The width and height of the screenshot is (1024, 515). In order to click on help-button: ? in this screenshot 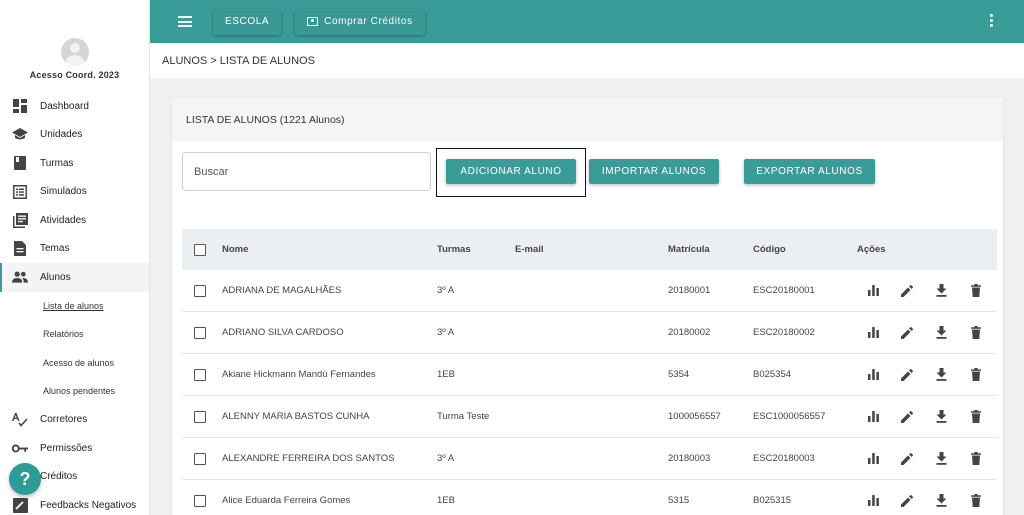, I will do `click(25, 479)`.